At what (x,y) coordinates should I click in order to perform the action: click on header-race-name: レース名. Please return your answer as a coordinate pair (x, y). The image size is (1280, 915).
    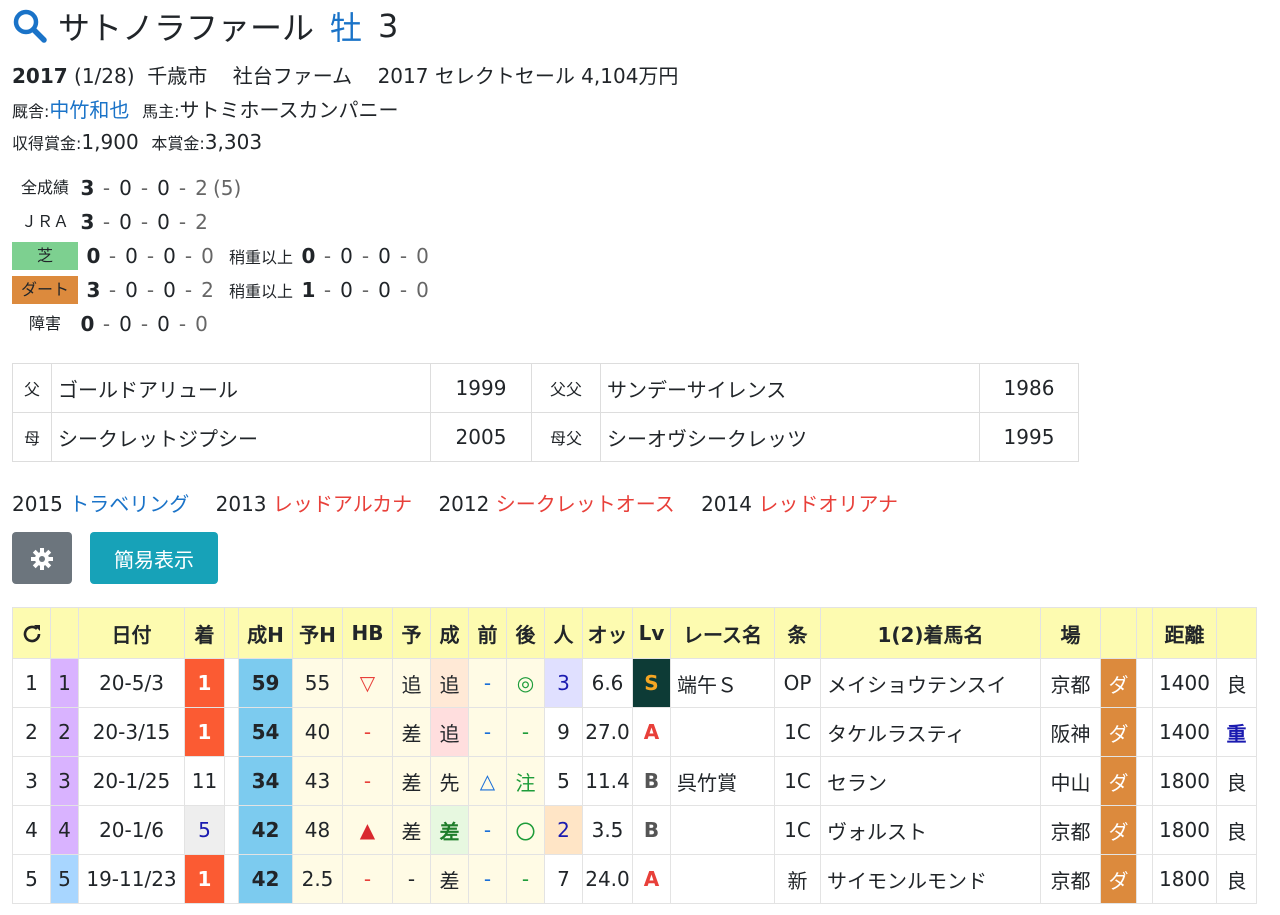
    Looking at the image, I should click on (722, 633).